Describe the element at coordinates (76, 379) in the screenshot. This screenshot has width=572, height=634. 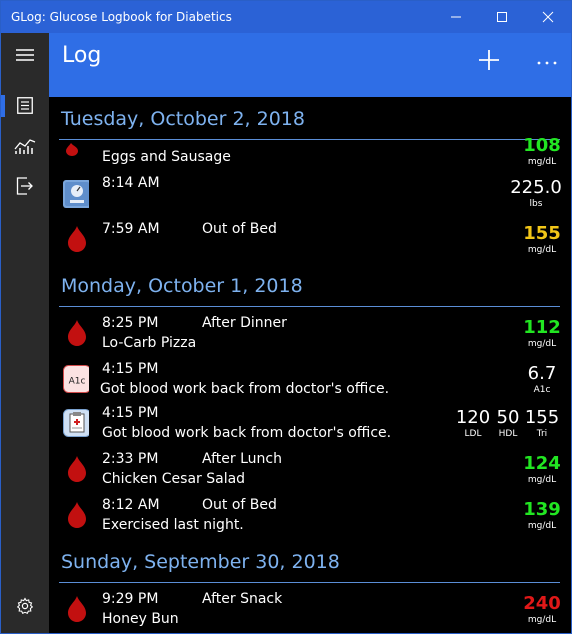
I see `a1c-icon: A1c` at that location.